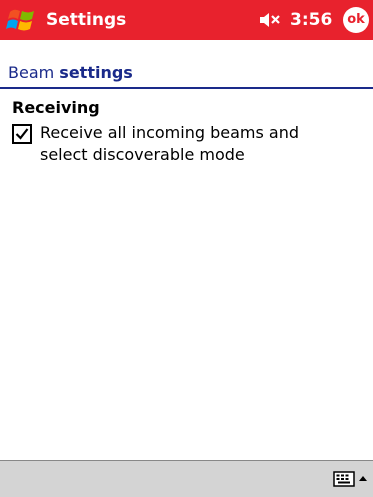  Describe the element at coordinates (34, 72) in the screenshot. I see `page-title-prefix: Beam` at that location.